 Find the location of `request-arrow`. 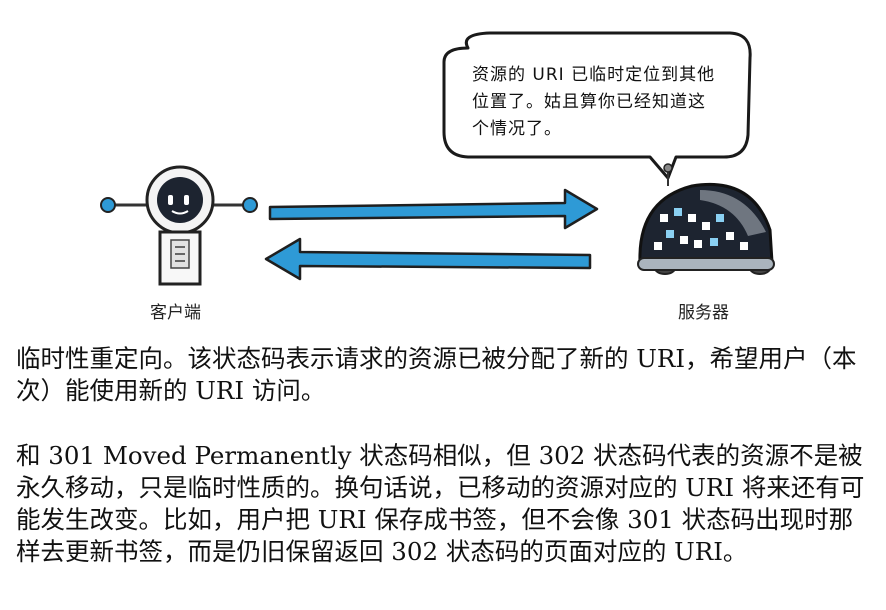

request-arrow is located at coordinates (433, 209).